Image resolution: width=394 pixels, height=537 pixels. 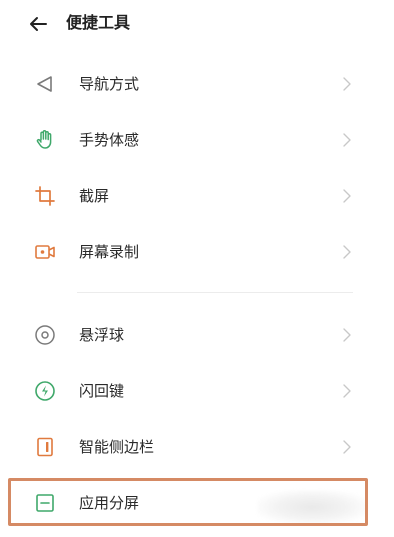 I want to click on navigation-back-triangle-icon, so click(x=44, y=84).